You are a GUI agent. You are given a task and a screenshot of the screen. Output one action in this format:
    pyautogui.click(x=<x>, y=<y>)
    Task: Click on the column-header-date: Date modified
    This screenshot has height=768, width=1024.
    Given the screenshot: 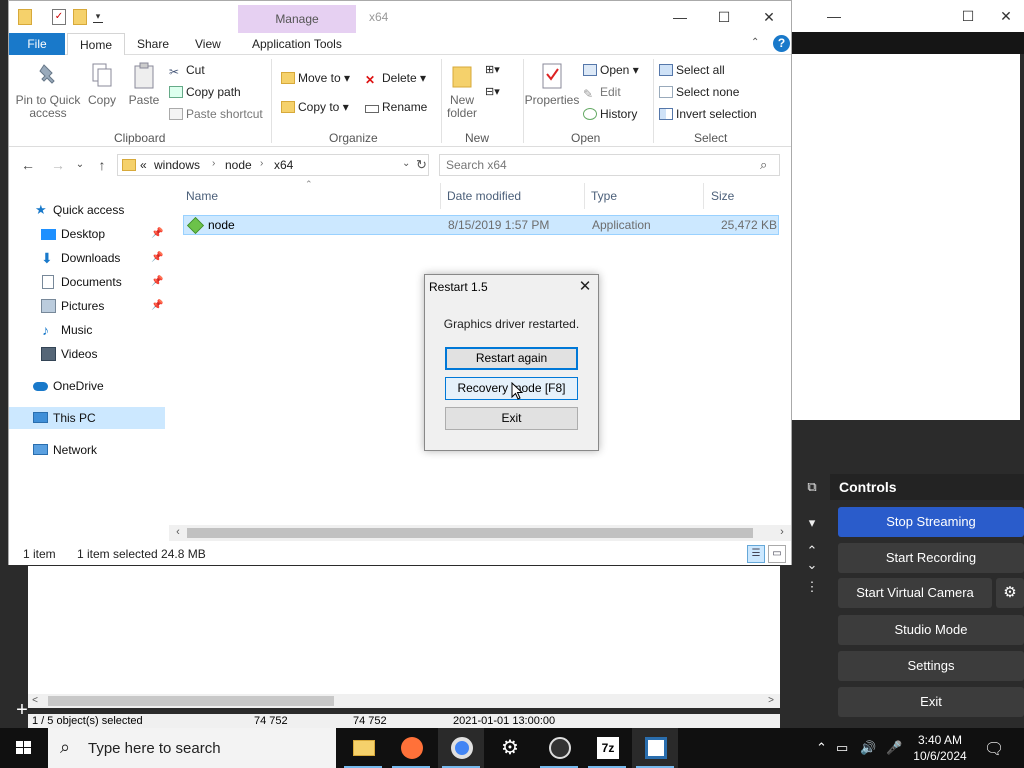 What is the action you would take?
    pyautogui.click(x=484, y=196)
    